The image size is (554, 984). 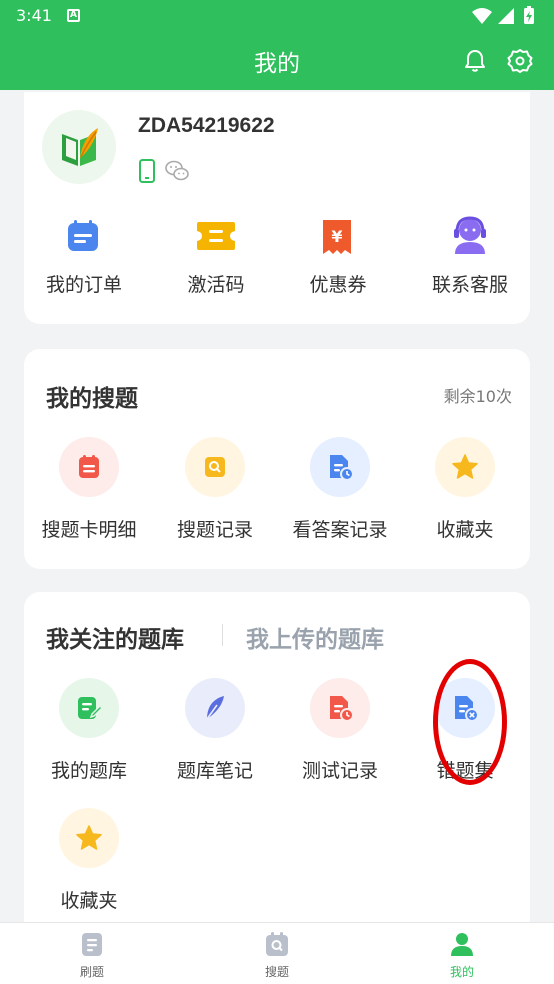 I want to click on activation-code-label: 激活码, so click(x=216, y=285).